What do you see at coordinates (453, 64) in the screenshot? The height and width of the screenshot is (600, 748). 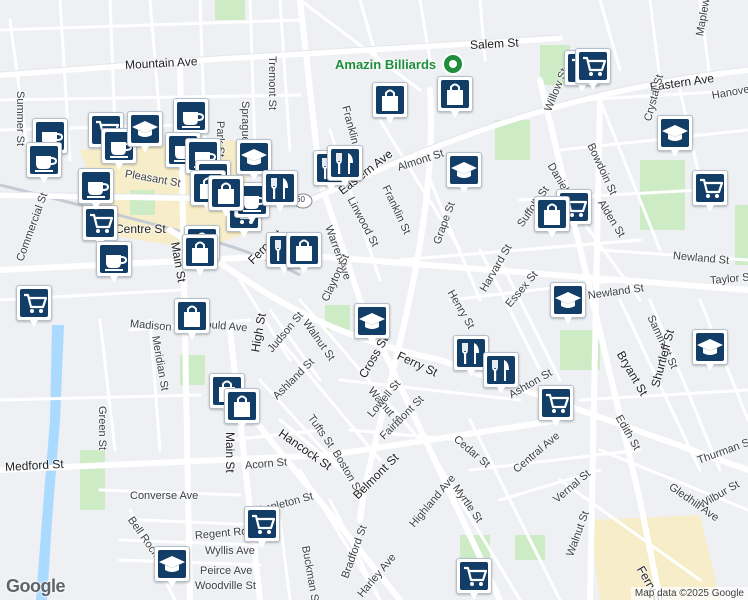 I see `poi-marker-amazin-billiards` at bounding box center [453, 64].